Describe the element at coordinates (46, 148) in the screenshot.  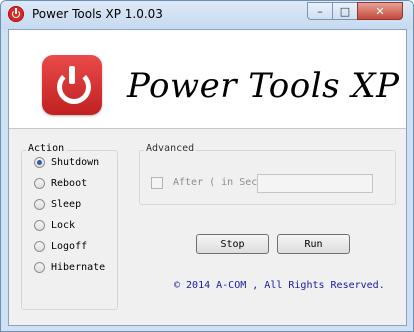
I see `action-legend: Action` at that location.